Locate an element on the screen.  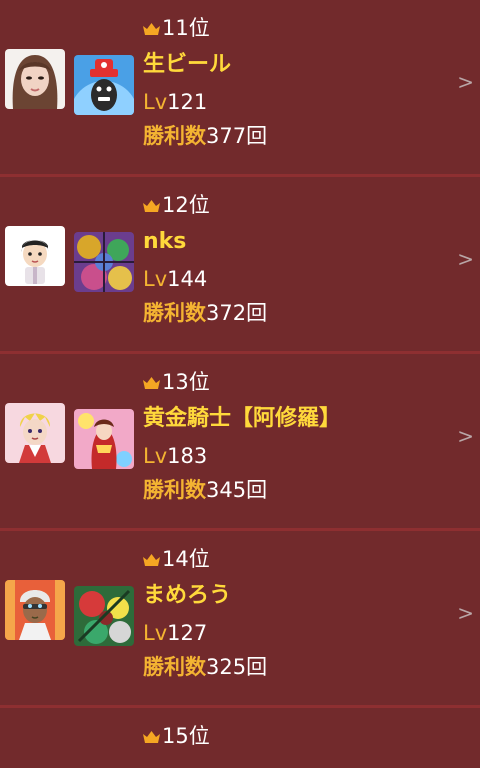
rank-label: 14位 is located at coordinates (176, 559).